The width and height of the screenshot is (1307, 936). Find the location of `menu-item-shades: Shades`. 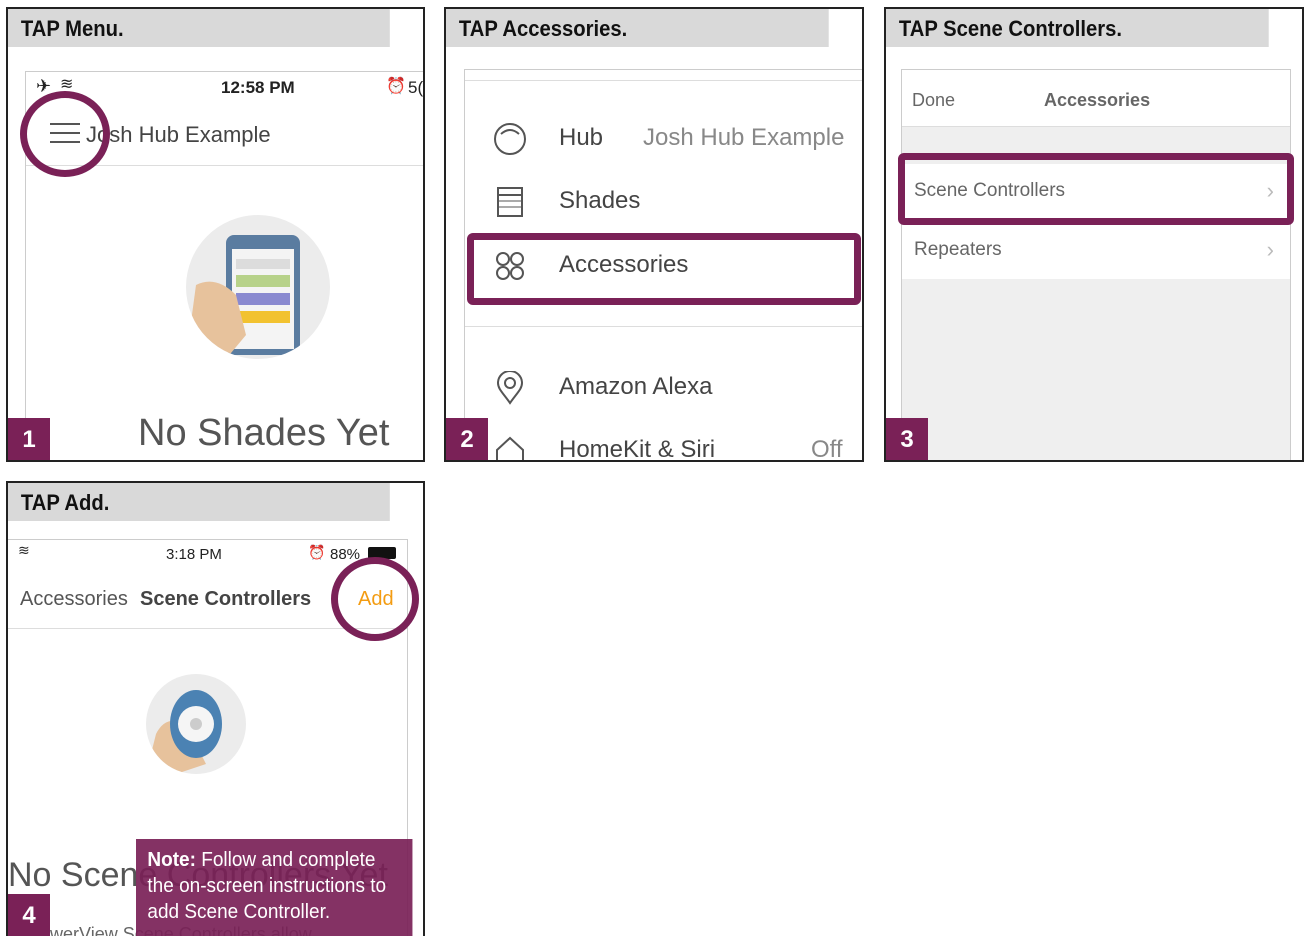

menu-item-shades: Shades is located at coordinates (663, 201).